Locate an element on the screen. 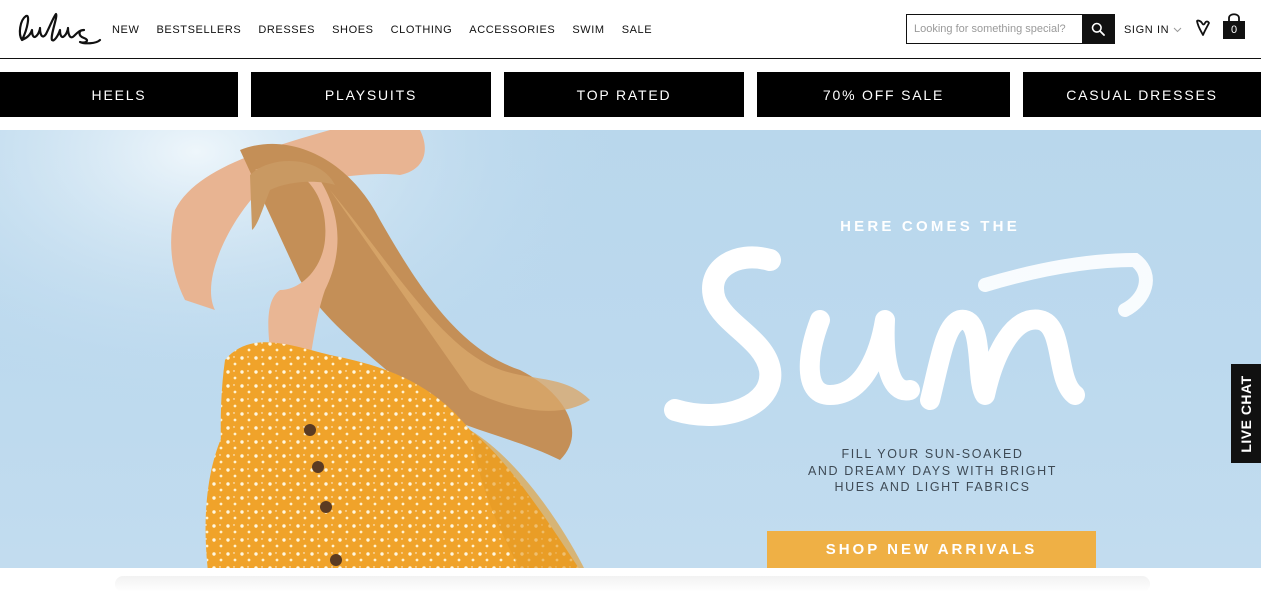 The height and width of the screenshot is (592, 1261). search-button is located at coordinates (1098, 29).